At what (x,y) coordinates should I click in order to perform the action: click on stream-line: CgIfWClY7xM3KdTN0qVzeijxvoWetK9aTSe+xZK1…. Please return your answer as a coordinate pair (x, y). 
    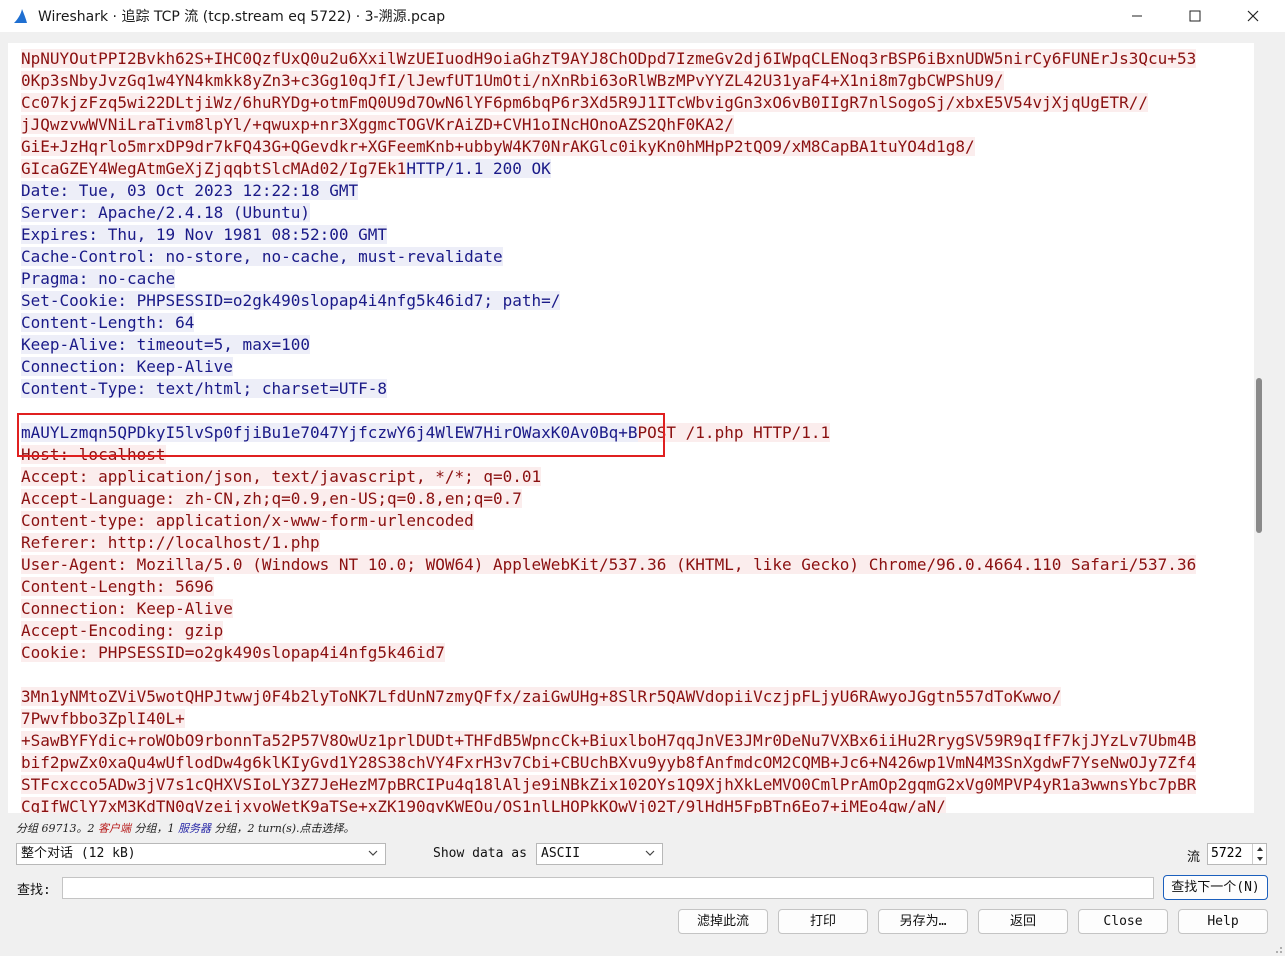
    Looking at the image, I should click on (637, 804).